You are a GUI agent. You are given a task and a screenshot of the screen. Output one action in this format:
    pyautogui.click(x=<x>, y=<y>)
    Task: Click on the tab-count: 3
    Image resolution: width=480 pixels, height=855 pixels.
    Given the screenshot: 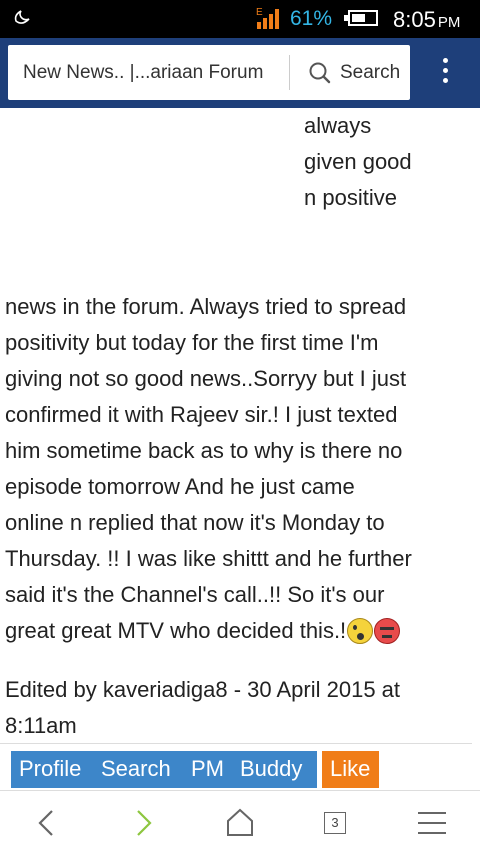 What is the action you would take?
    pyautogui.click(x=335, y=823)
    